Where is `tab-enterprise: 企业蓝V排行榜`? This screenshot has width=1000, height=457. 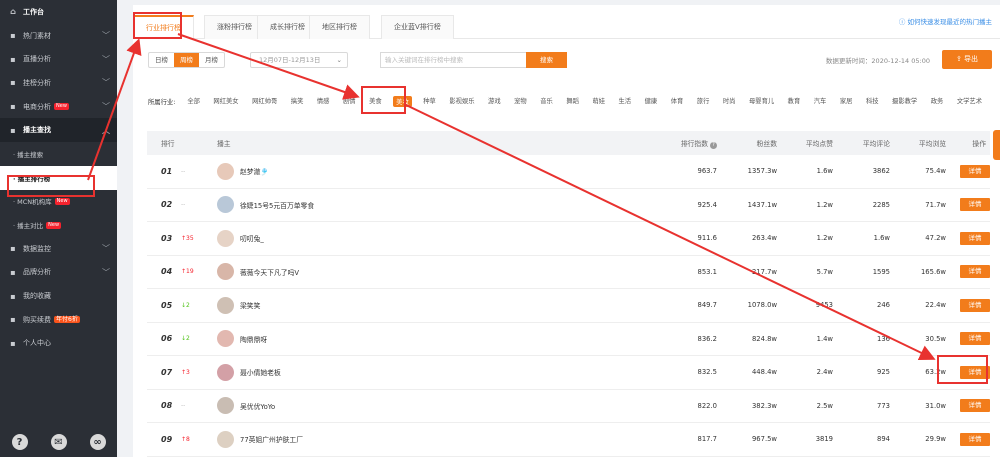
tab-enterprise: 企业蓝V排行榜 is located at coordinates (417, 27).